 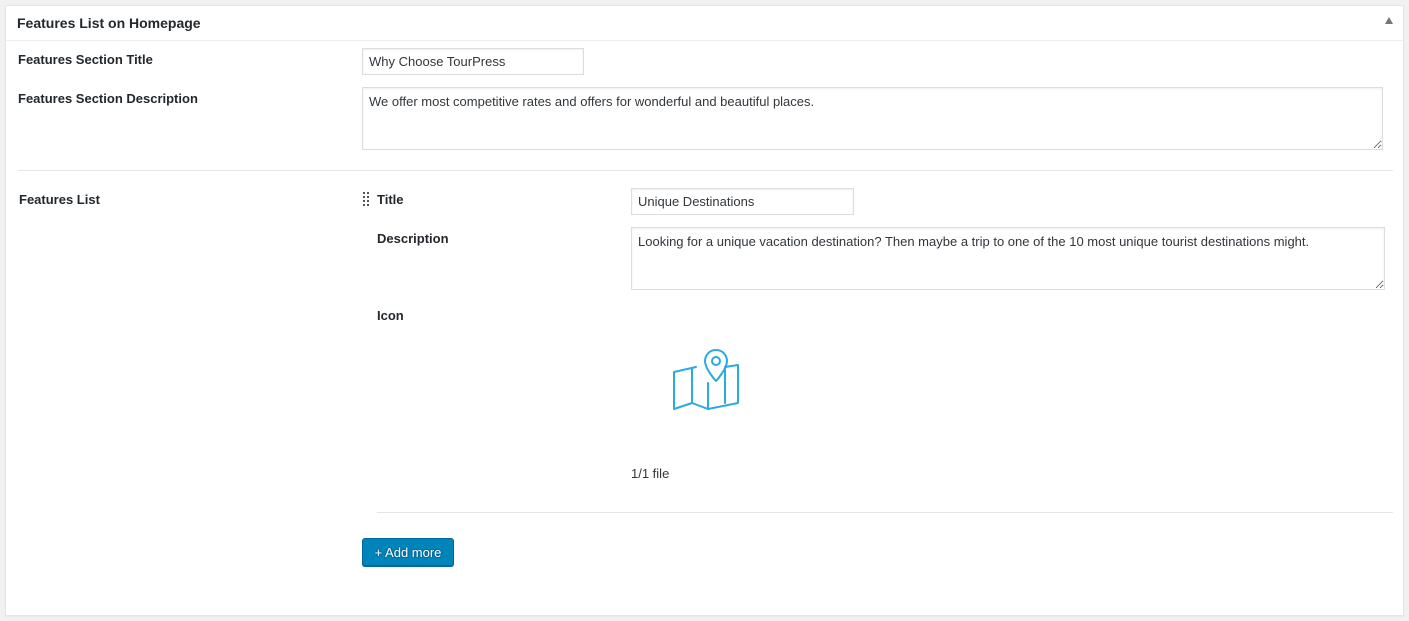 What do you see at coordinates (408, 552) in the screenshot?
I see `add-more-button: + Add more` at bounding box center [408, 552].